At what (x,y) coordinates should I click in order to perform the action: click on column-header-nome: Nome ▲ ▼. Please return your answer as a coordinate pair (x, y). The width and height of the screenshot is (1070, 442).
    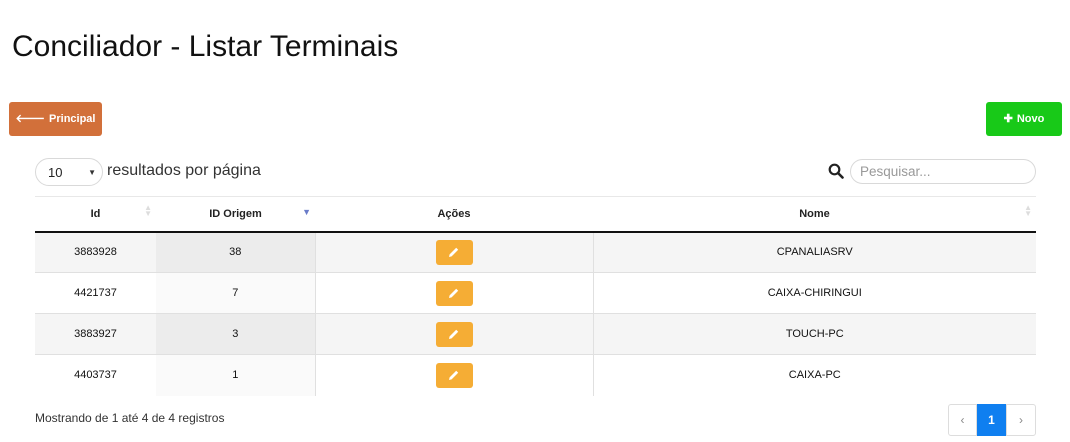
    Looking at the image, I should click on (814, 214).